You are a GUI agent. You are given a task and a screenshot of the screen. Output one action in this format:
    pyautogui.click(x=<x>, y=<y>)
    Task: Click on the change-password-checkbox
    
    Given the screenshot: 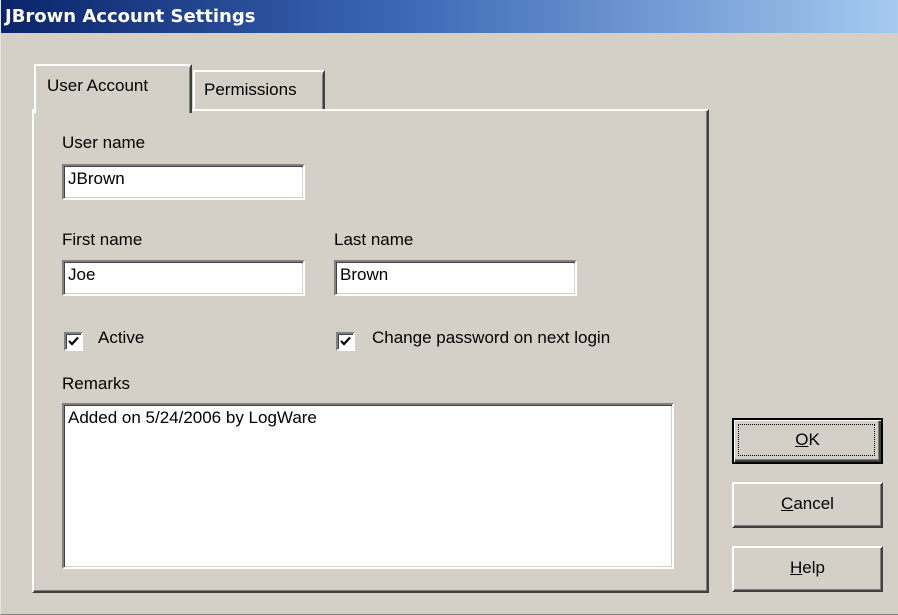 What is the action you would take?
    pyautogui.click(x=345, y=341)
    